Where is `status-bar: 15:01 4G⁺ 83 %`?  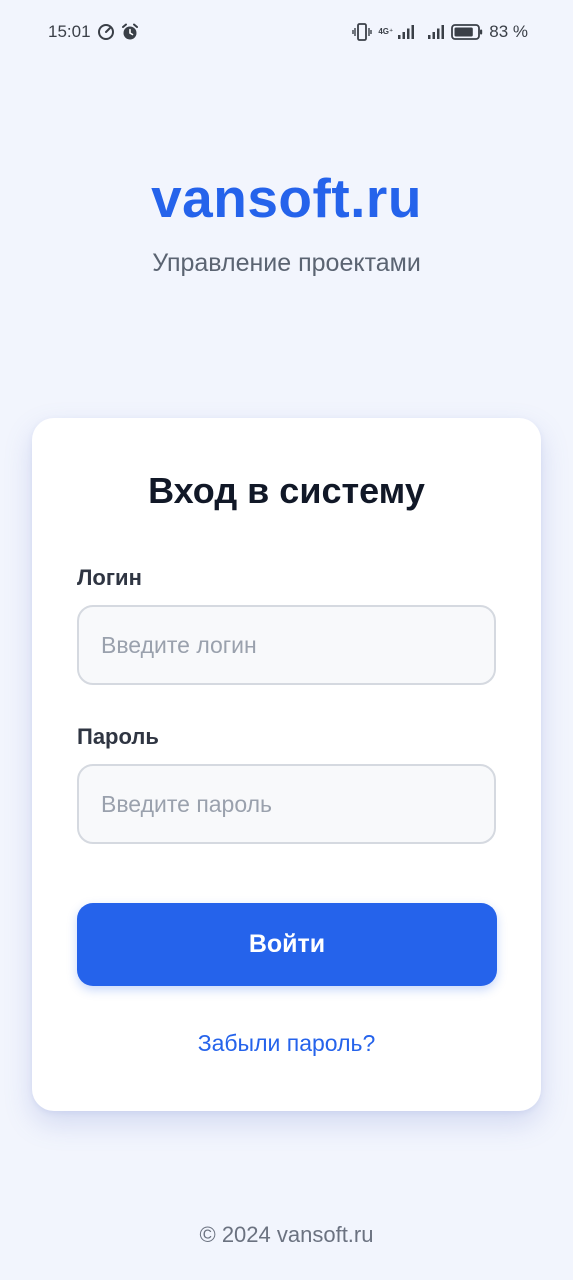
status-bar: 15:01 4G⁺ 83 % is located at coordinates (286, 32).